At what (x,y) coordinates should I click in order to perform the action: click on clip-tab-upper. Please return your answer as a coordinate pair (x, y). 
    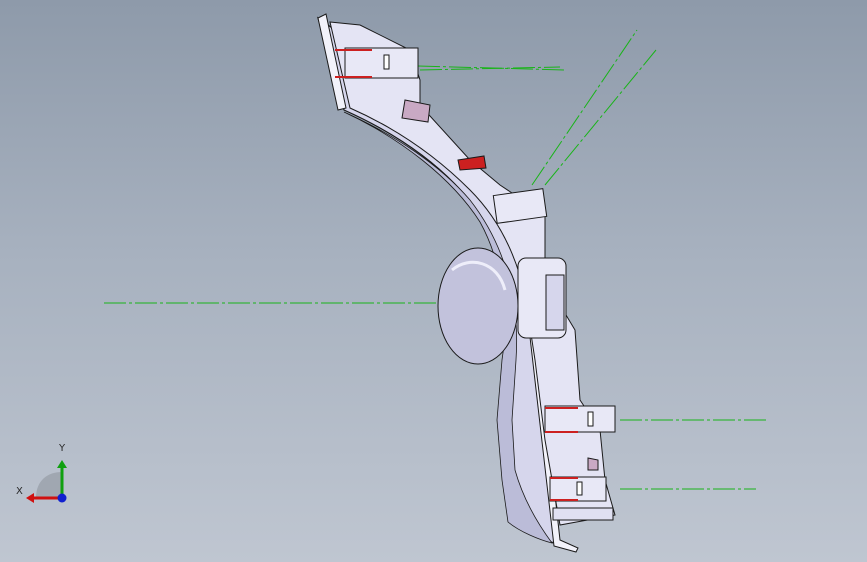
    Looking at the image, I should click on (416, 111).